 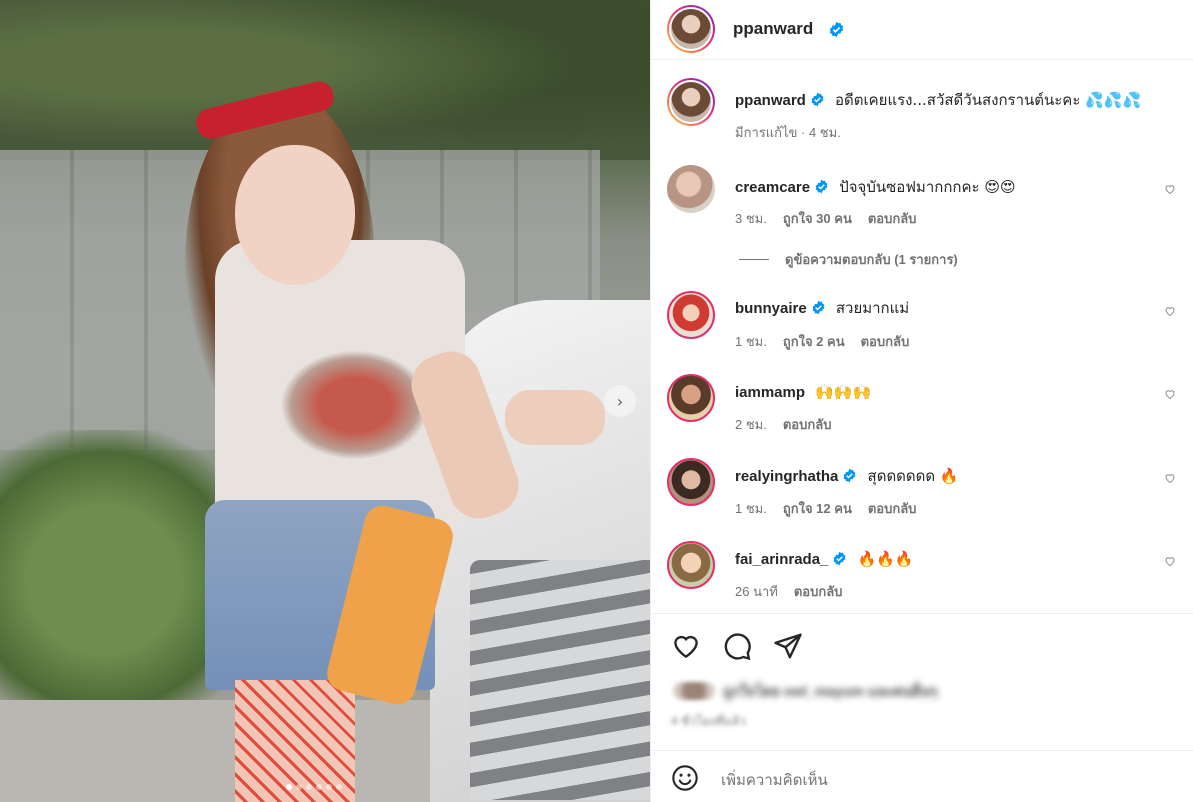 I want to click on add-comment-bar: เพิ่มความคิดเห็น, so click(x=922, y=776).